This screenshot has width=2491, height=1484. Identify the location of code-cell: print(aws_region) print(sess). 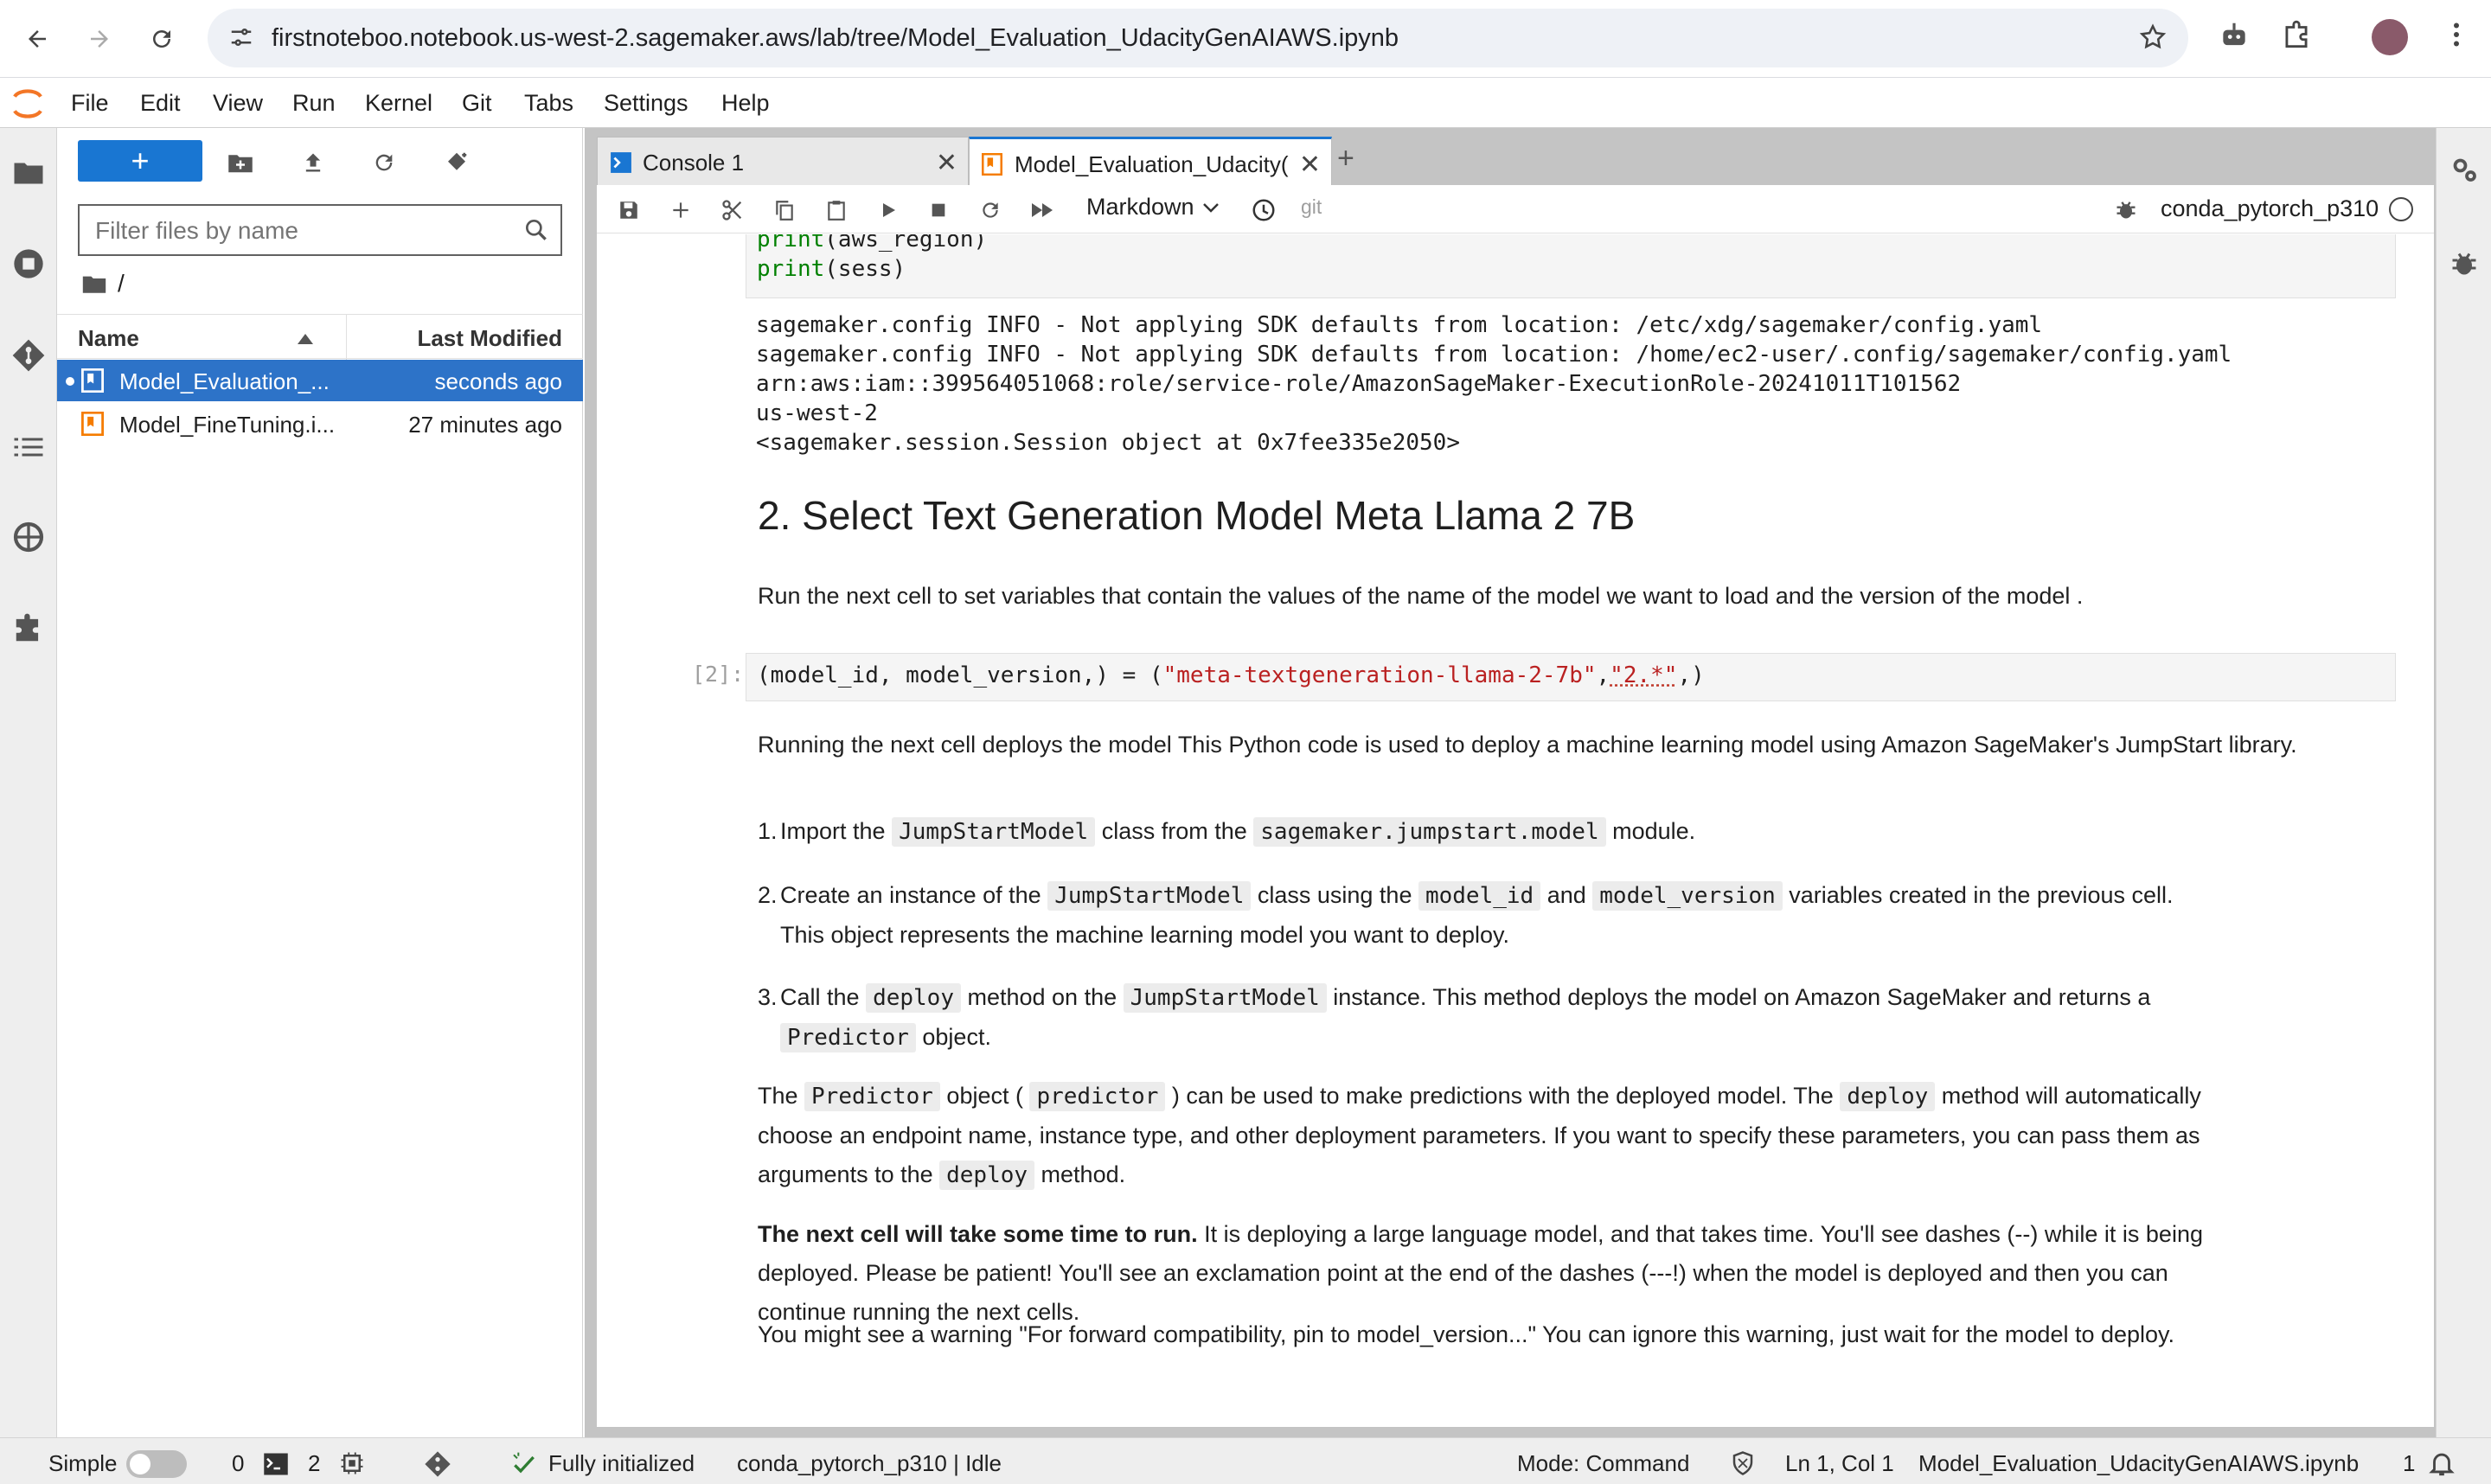
(1571, 266).